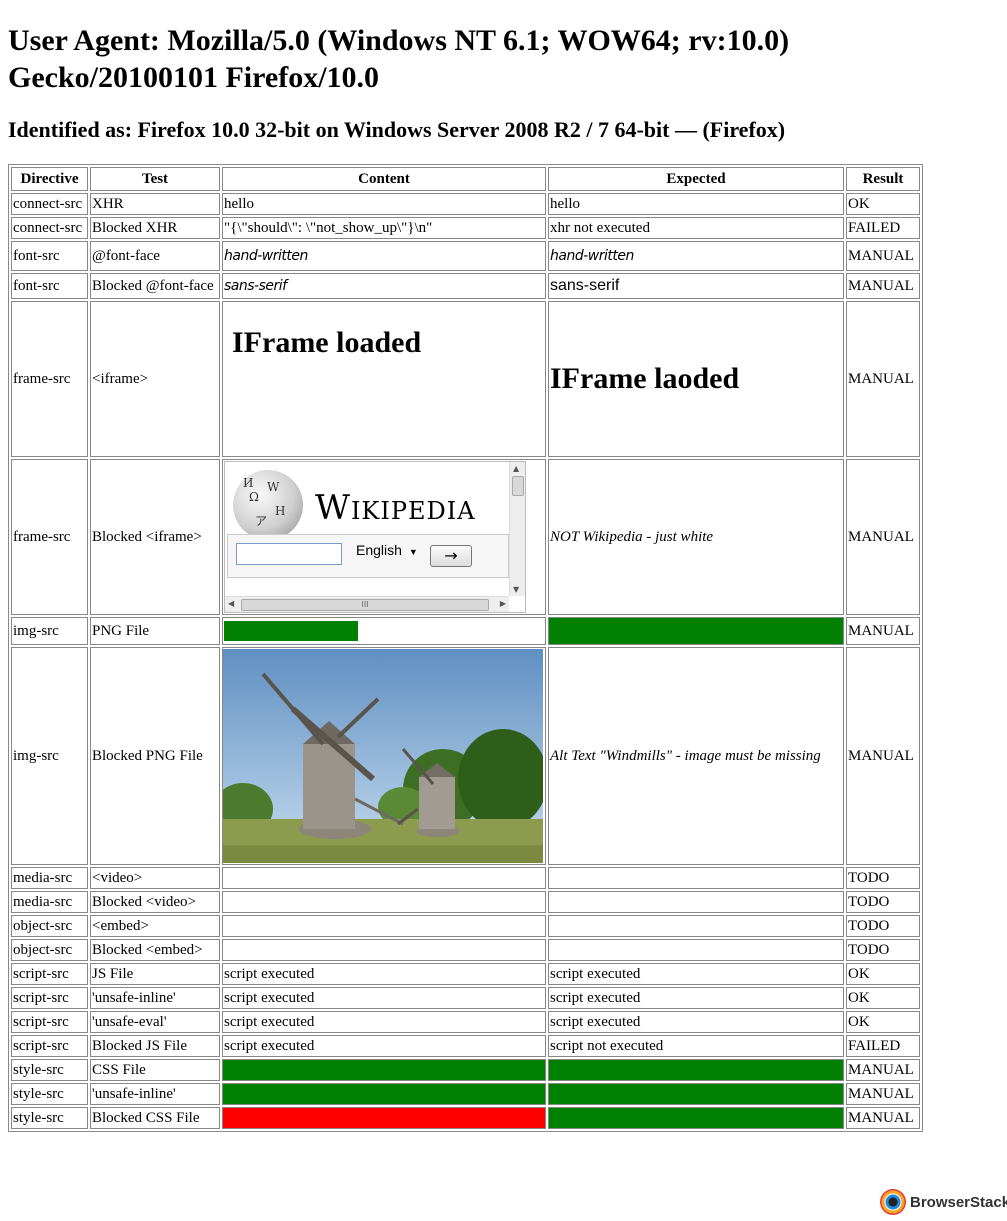 This screenshot has width=1007, height=1221. I want to click on test-cell: Blocked <video>, so click(155, 902).